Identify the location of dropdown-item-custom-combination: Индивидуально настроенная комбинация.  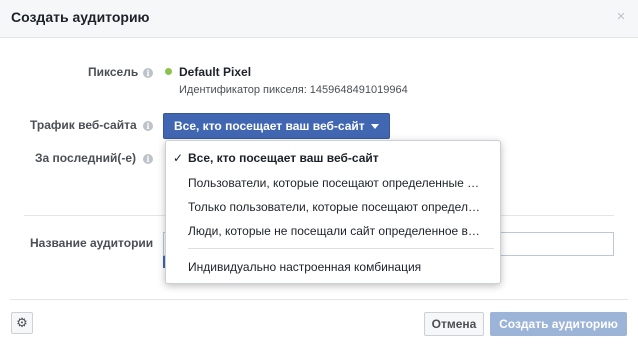
(333, 267).